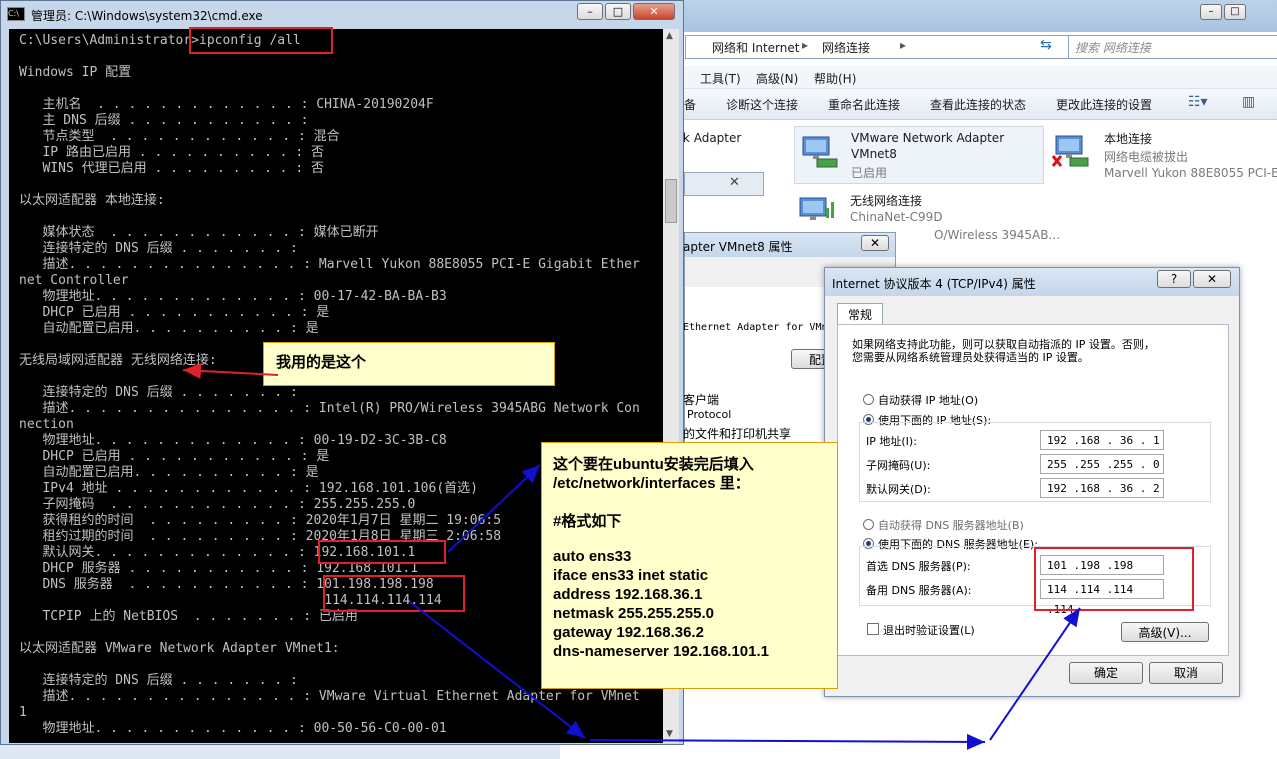 This screenshot has width=1277, height=759. What do you see at coordinates (898, 489) in the screenshot?
I see `gateway-label: 默认网关(D):` at bounding box center [898, 489].